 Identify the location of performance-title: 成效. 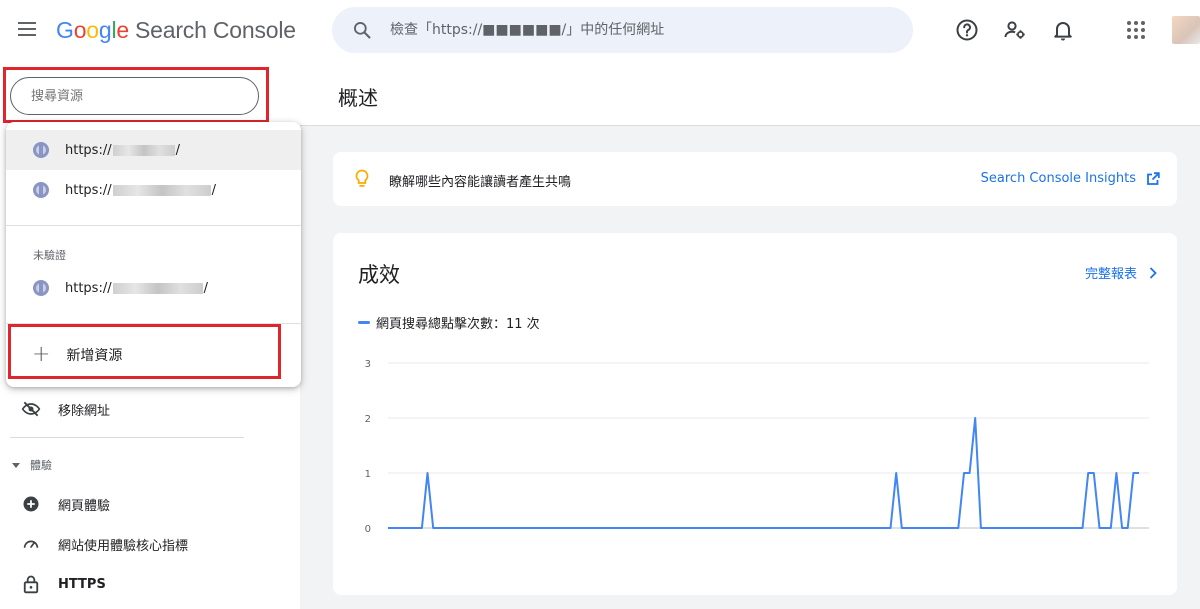
(379, 275).